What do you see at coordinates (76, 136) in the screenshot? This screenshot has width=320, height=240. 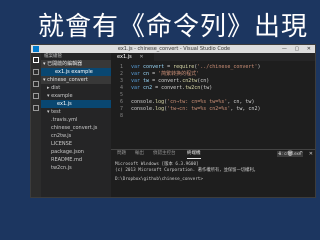 I see `file-tree-item: cn2tw.js` at bounding box center [76, 136].